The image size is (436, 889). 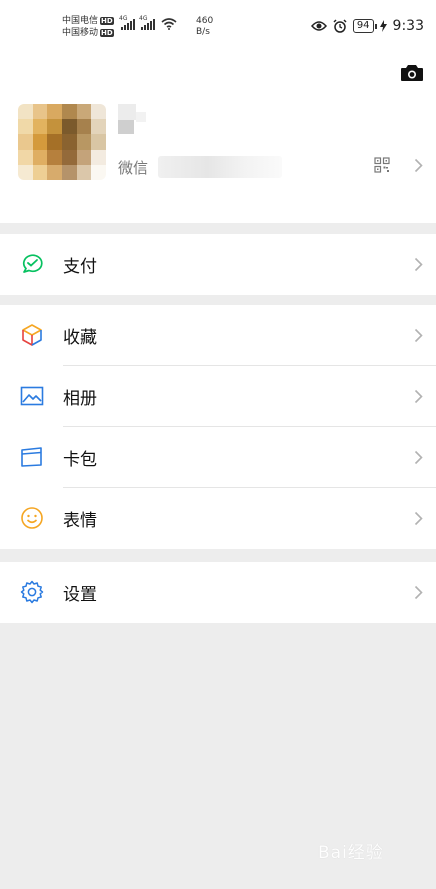 What do you see at coordinates (80, 399) in the screenshot?
I see `menu-label-album: 相册` at bounding box center [80, 399].